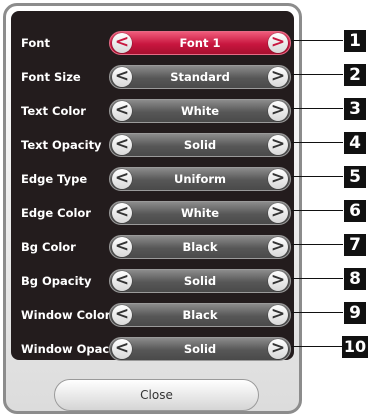 The width and height of the screenshot is (376, 417). I want to click on callout-marker-6: 6, so click(355, 211).